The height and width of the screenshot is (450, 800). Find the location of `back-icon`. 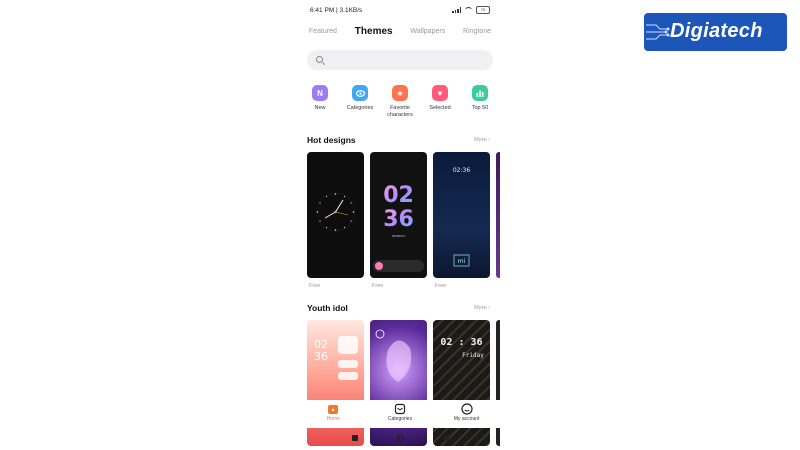

back-icon is located at coordinates (445, 438).